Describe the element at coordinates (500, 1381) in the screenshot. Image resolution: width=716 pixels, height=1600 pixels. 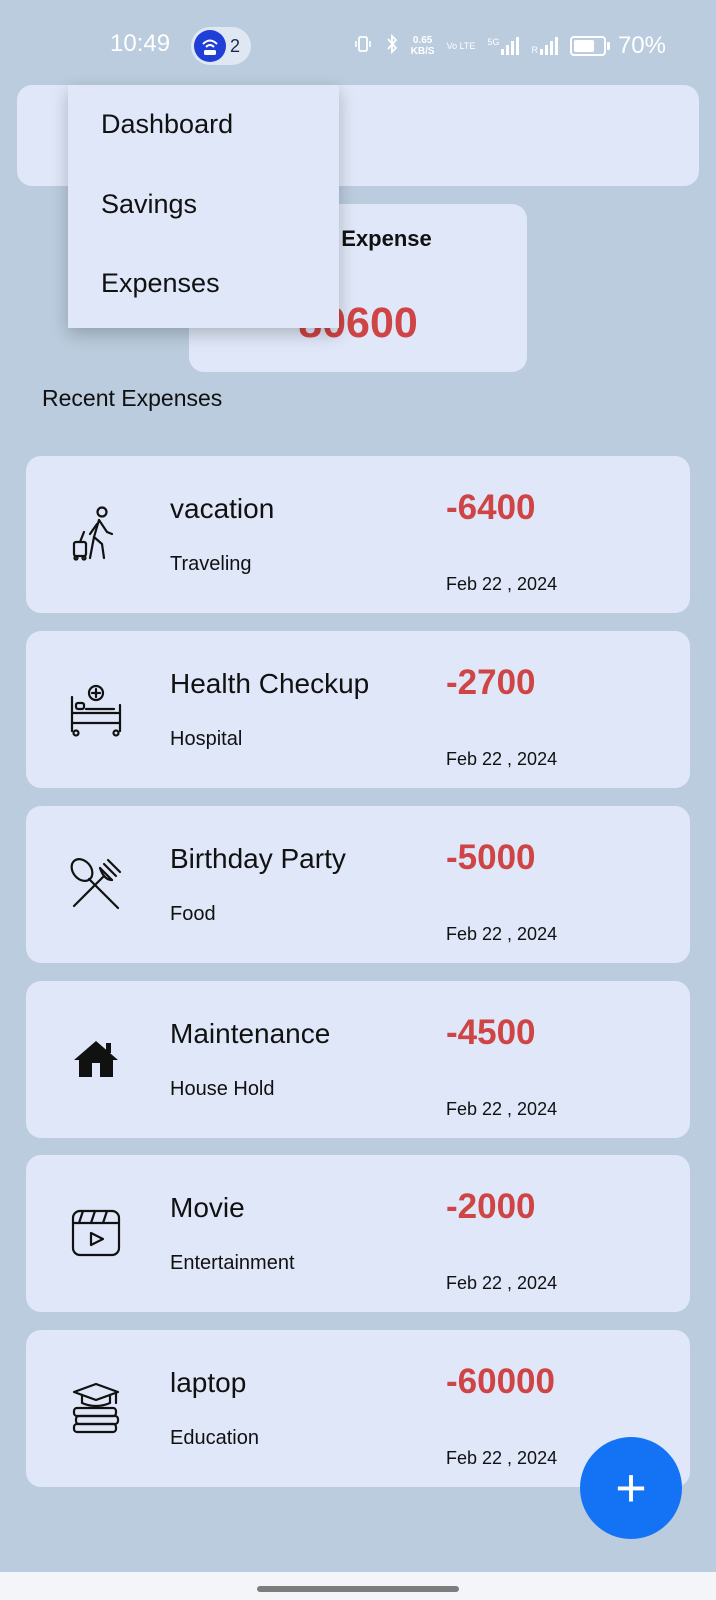
I see `expense-amount: -60000` at that location.